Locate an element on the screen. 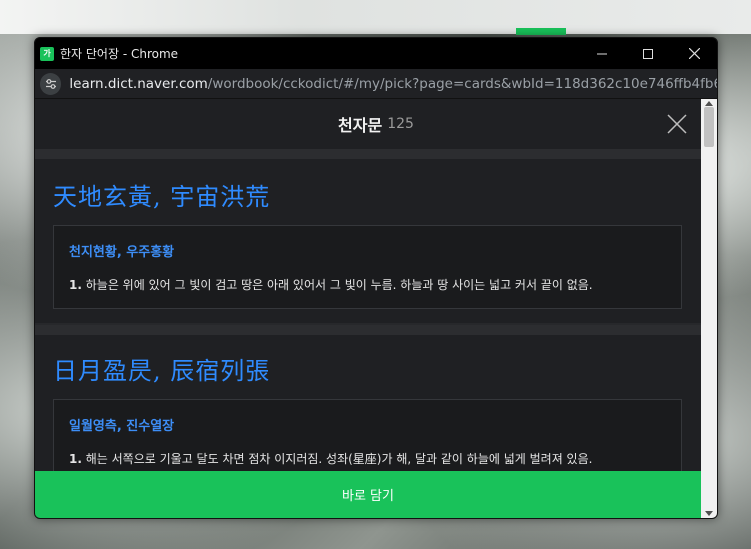  entry-hanja: 天地玄黃, 宇宙洪荒 is located at coordinates (161, 194).